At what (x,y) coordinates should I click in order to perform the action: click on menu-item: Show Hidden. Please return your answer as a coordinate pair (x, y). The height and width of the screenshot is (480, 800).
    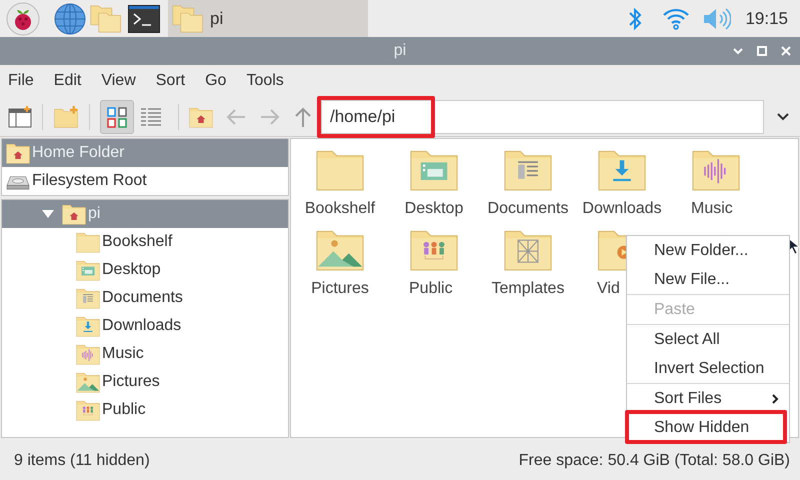
    Looking at the image, I should click on (708, 427).